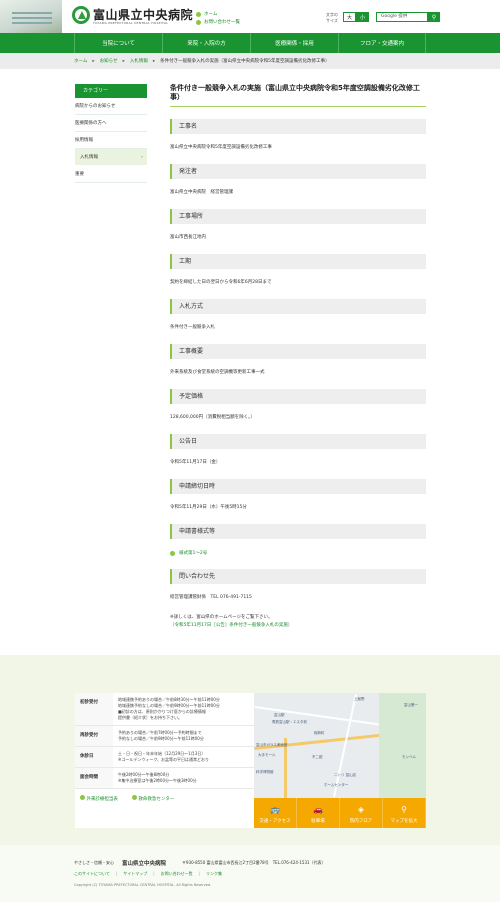 The height and width of the screenshot is (902, 500). I want to click on section-heading: 申請書様式等, so click(298, 531).